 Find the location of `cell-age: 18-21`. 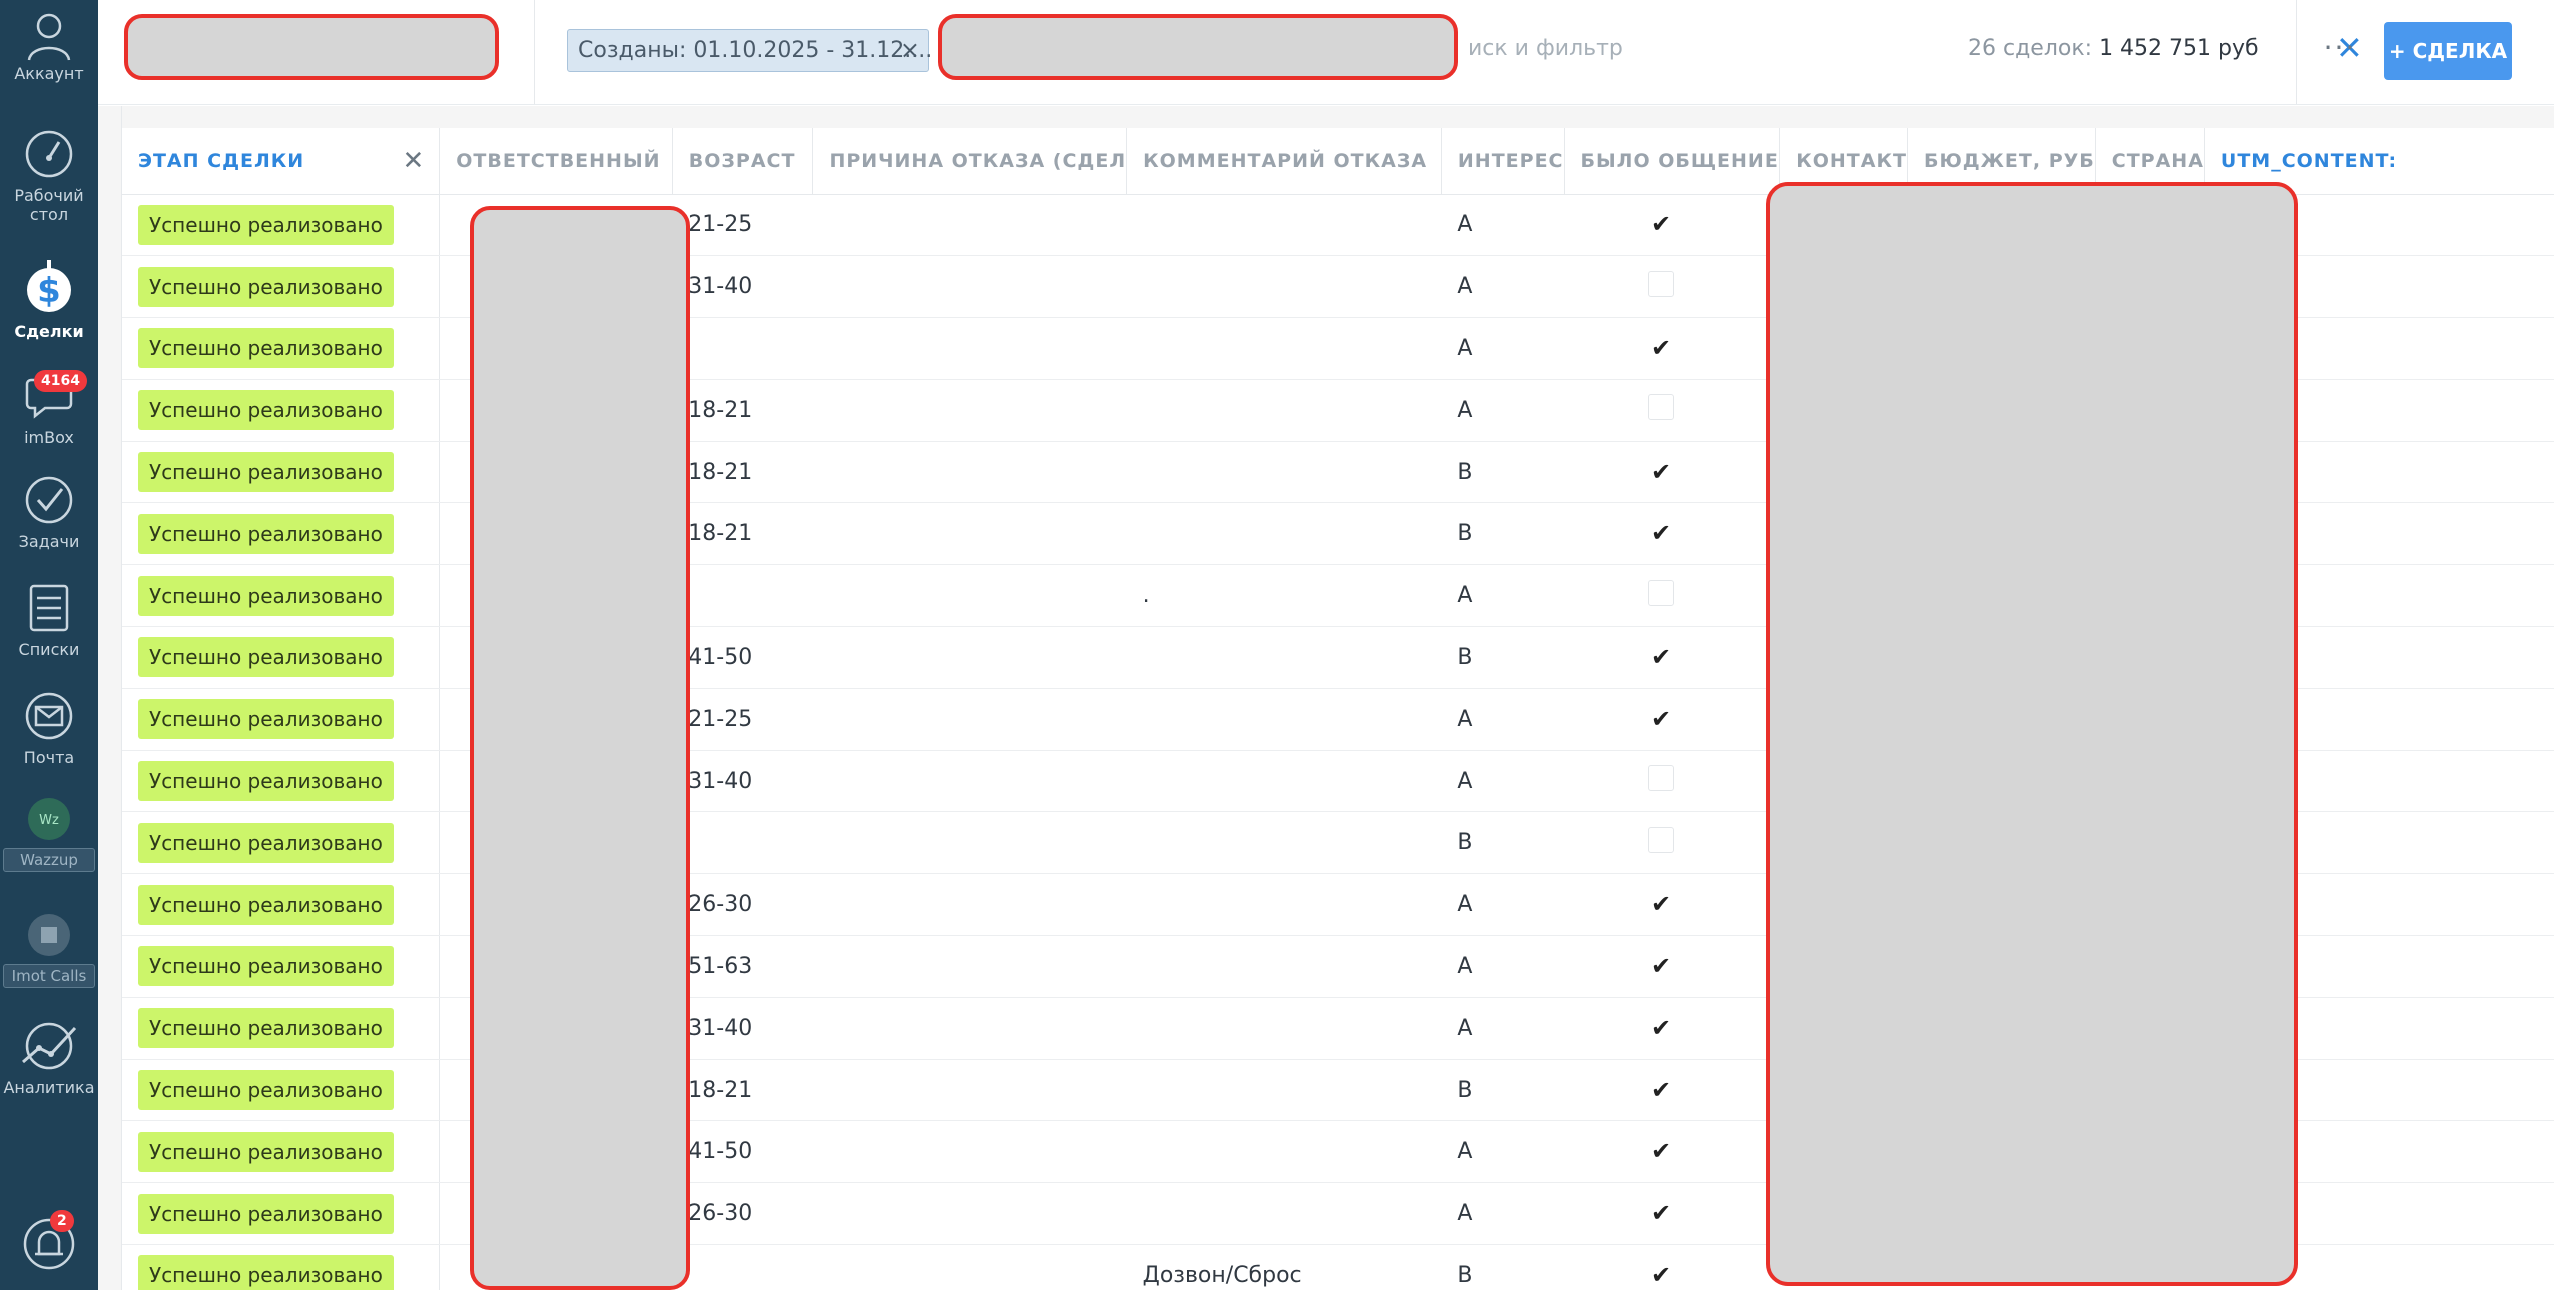

cell-age: 18-21 is located at coordinates (742, 472).